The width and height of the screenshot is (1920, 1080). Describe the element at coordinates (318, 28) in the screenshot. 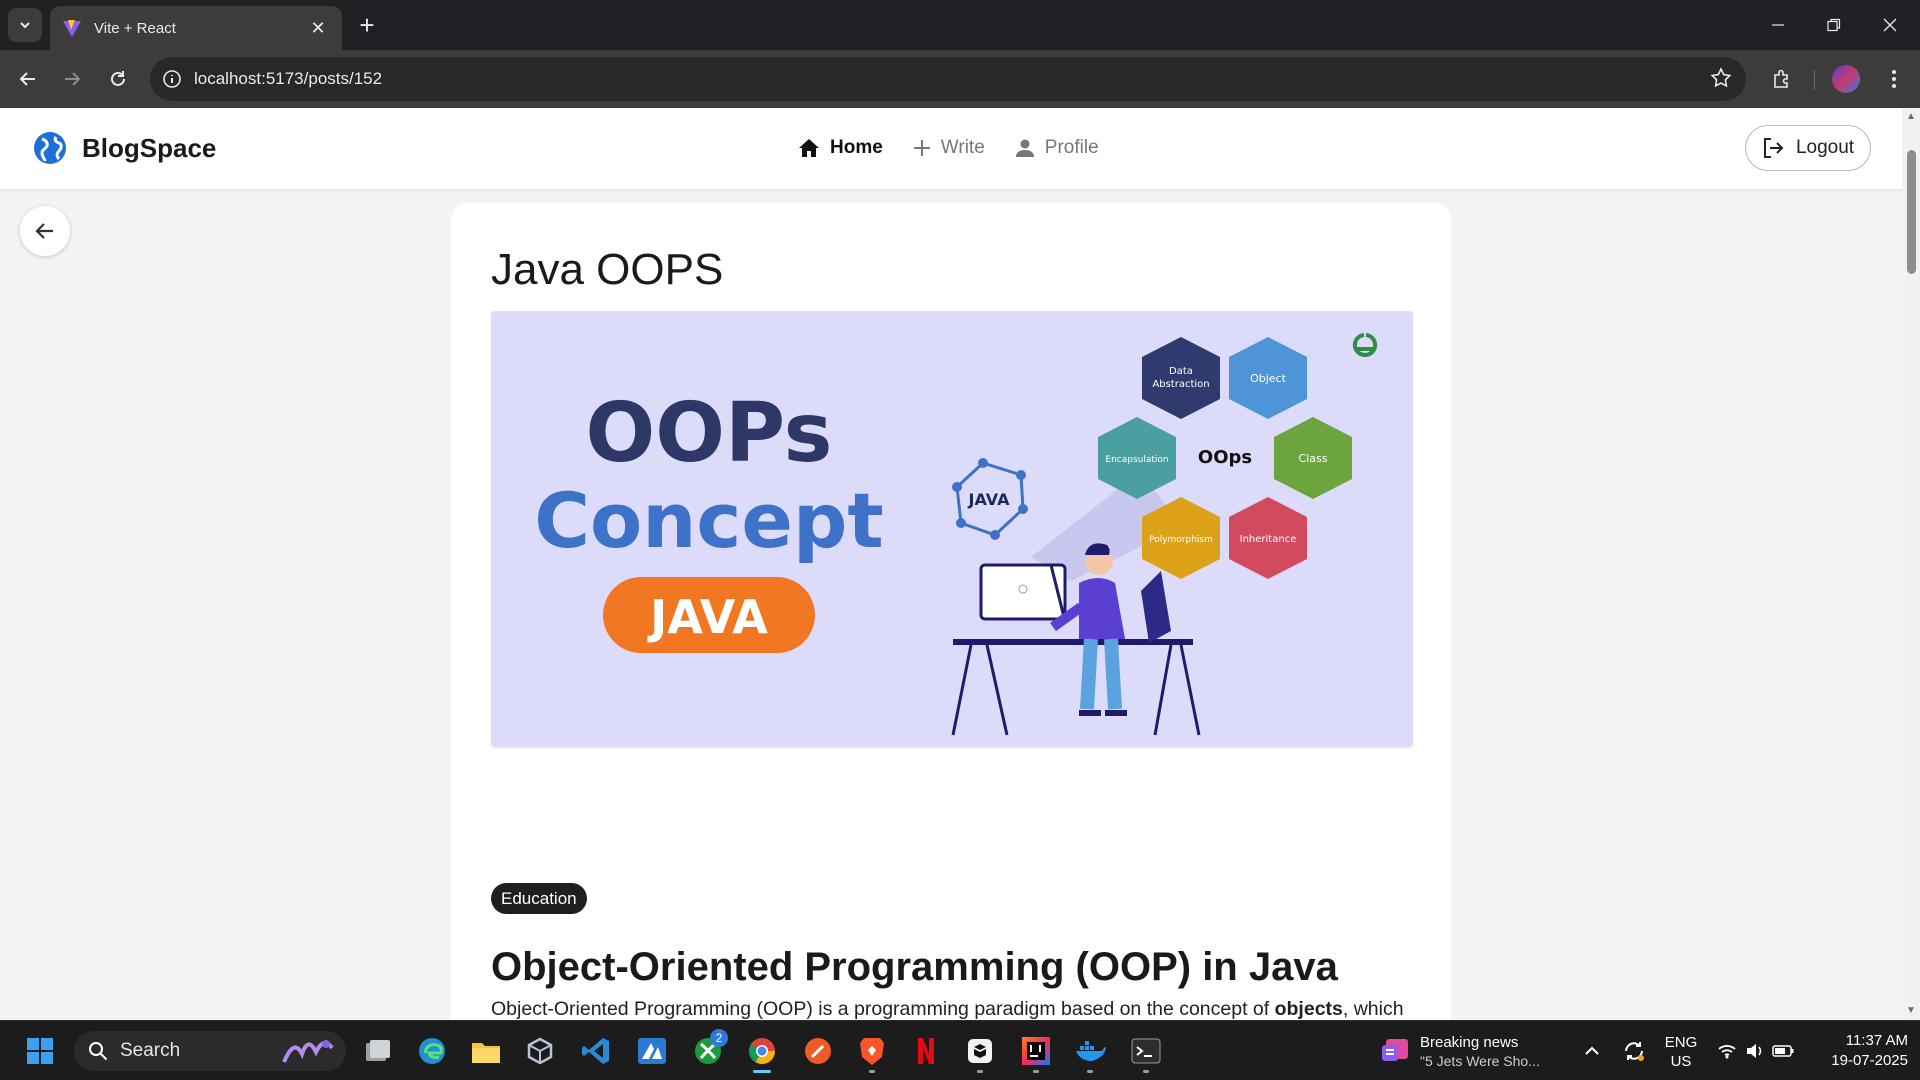

I see `tab-close-icon: ✕` at that location.